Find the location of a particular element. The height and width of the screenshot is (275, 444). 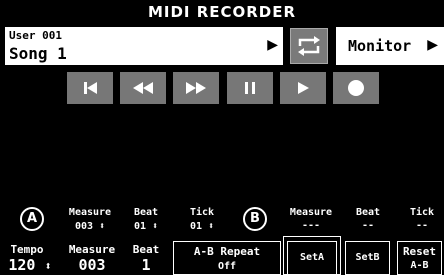

measure-value: 003 is located at coordinates (92, 265).